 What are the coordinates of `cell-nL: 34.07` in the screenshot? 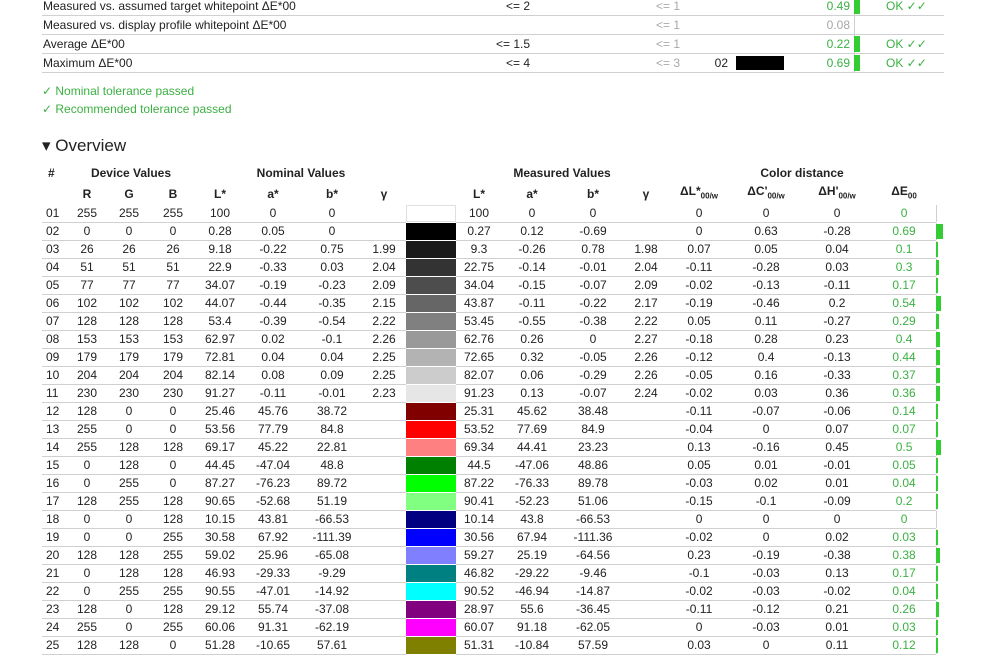 It's located at (220, 286).